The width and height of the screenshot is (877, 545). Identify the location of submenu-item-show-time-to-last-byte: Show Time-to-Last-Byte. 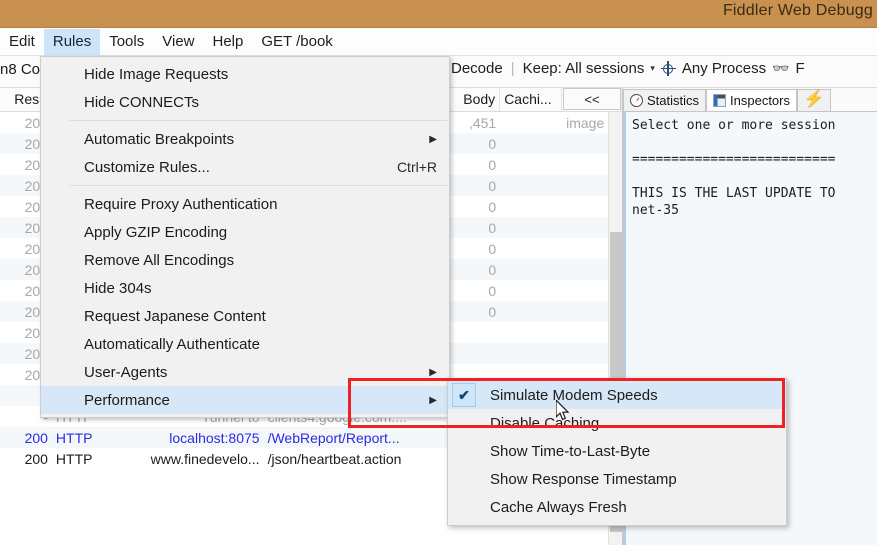
(617, 451).